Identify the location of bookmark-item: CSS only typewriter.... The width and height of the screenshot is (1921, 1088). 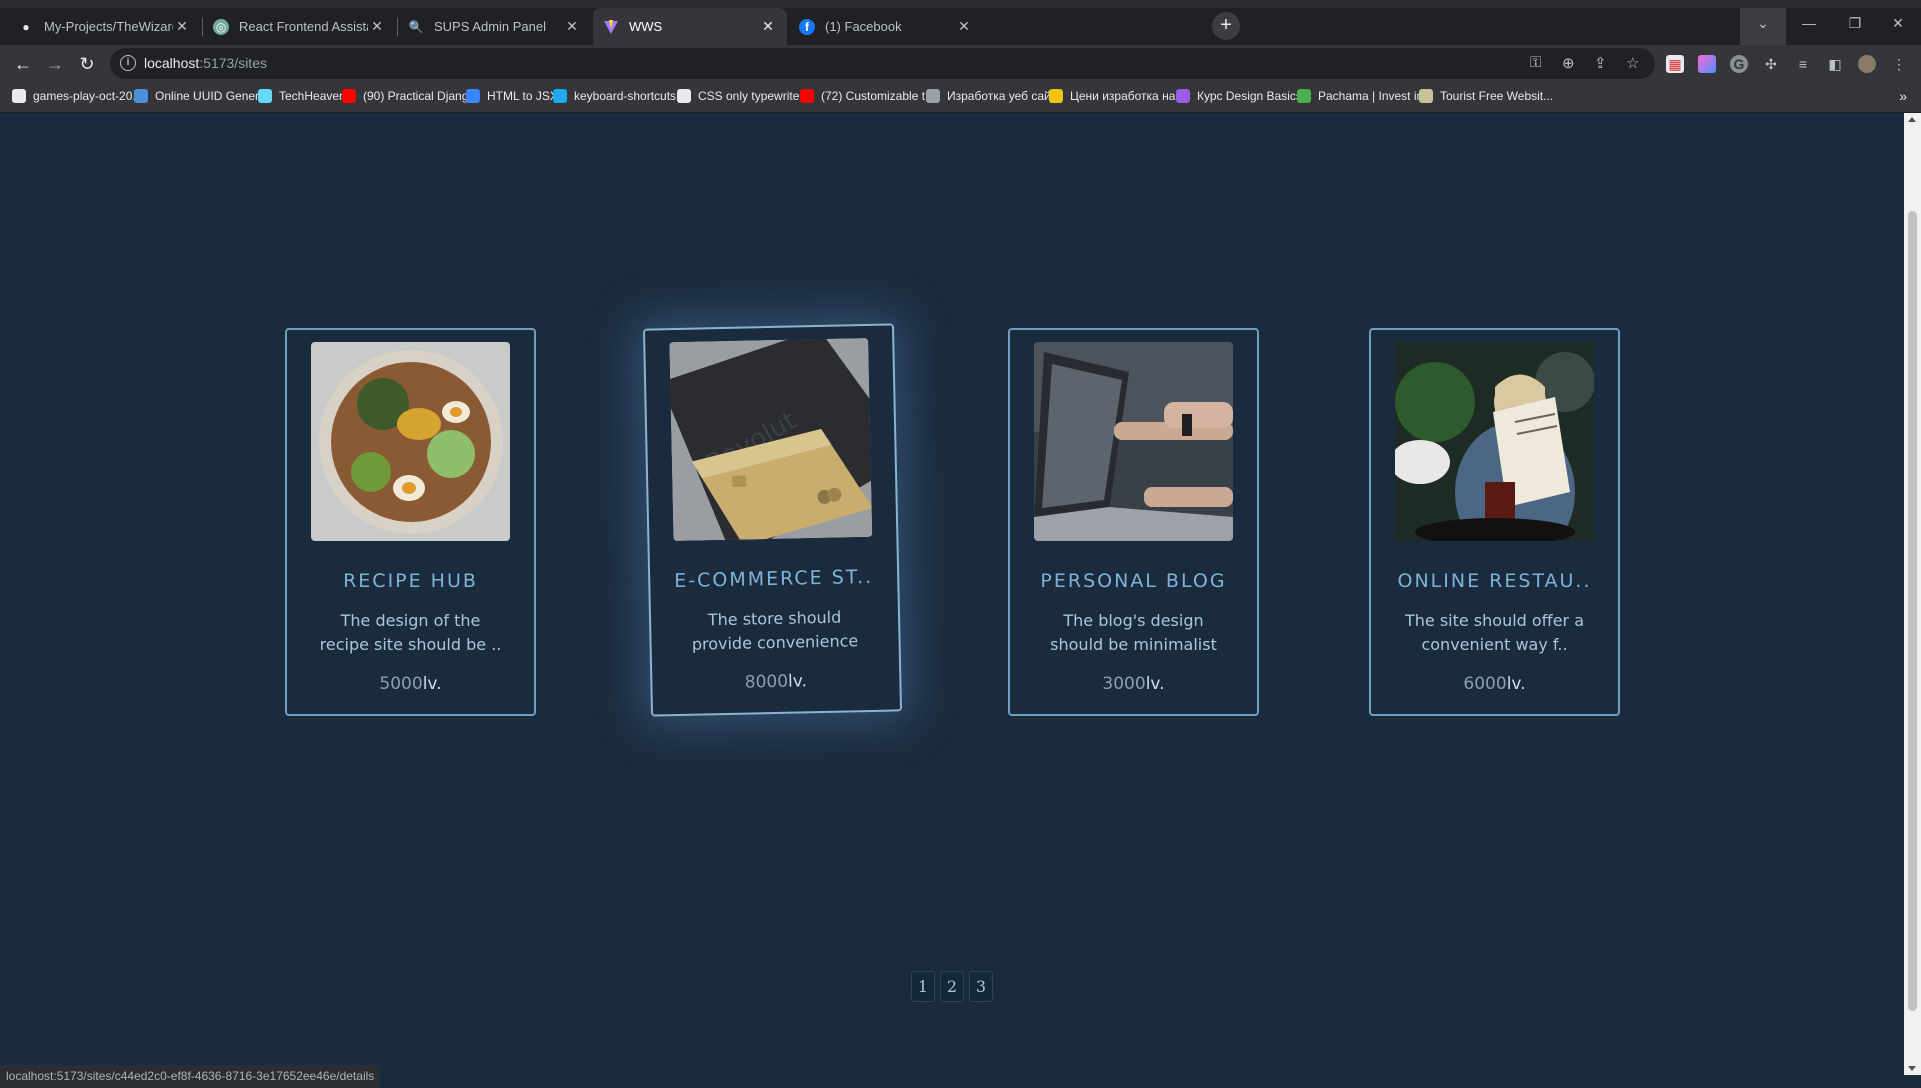
(745, 96).